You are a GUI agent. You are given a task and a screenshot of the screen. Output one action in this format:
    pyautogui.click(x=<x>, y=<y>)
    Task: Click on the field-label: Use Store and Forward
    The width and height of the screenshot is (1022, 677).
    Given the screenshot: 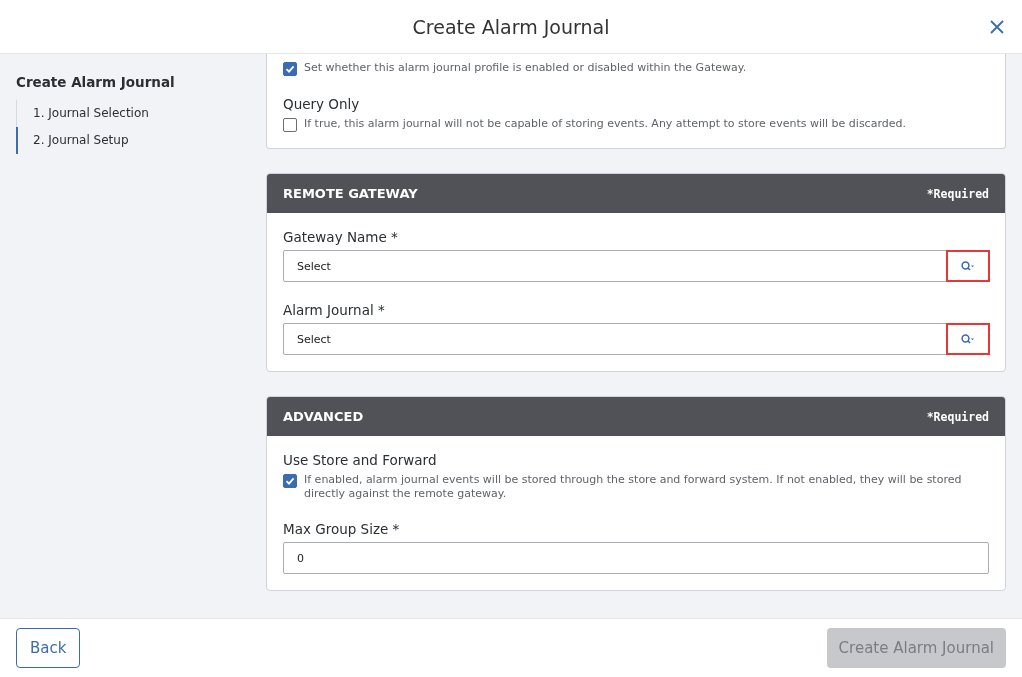 What is the action you would take?
    pyautogui.click(x=360, y=460)
    